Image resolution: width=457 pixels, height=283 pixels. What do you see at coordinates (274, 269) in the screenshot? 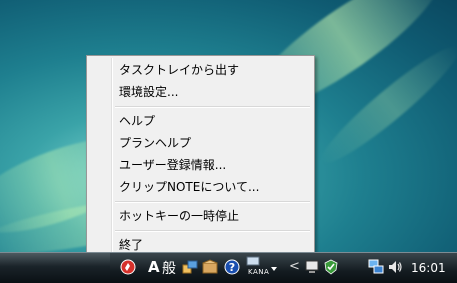
I see `chevron-down-icon` at bounding box center [274, 269].